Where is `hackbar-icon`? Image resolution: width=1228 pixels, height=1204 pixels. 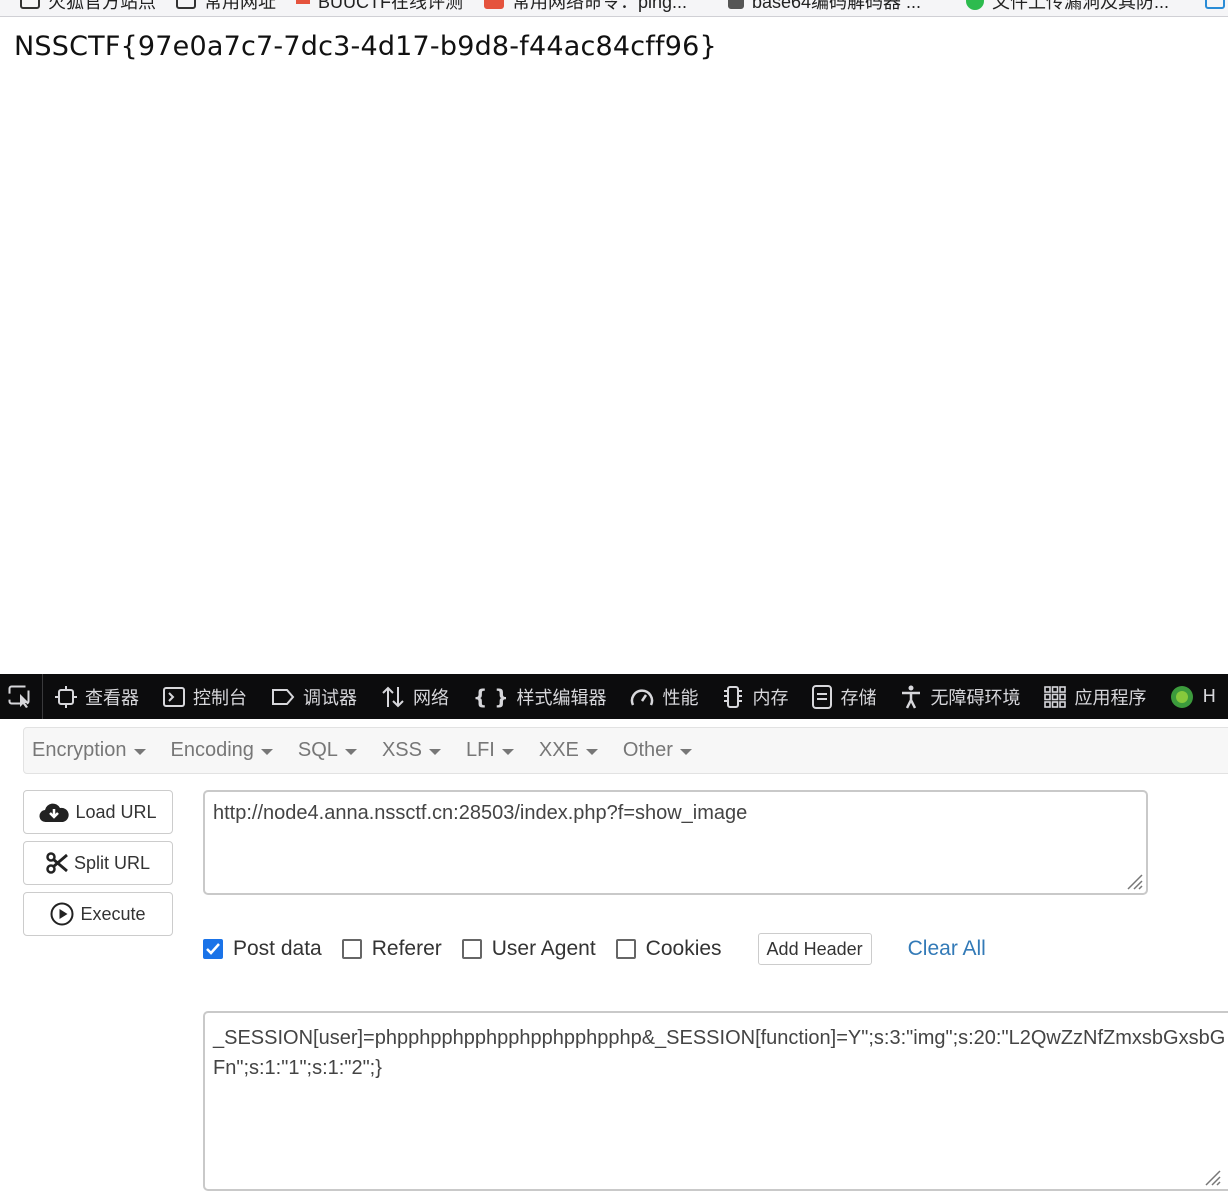 hackbar-icon is located at coordinates (1182, 696).